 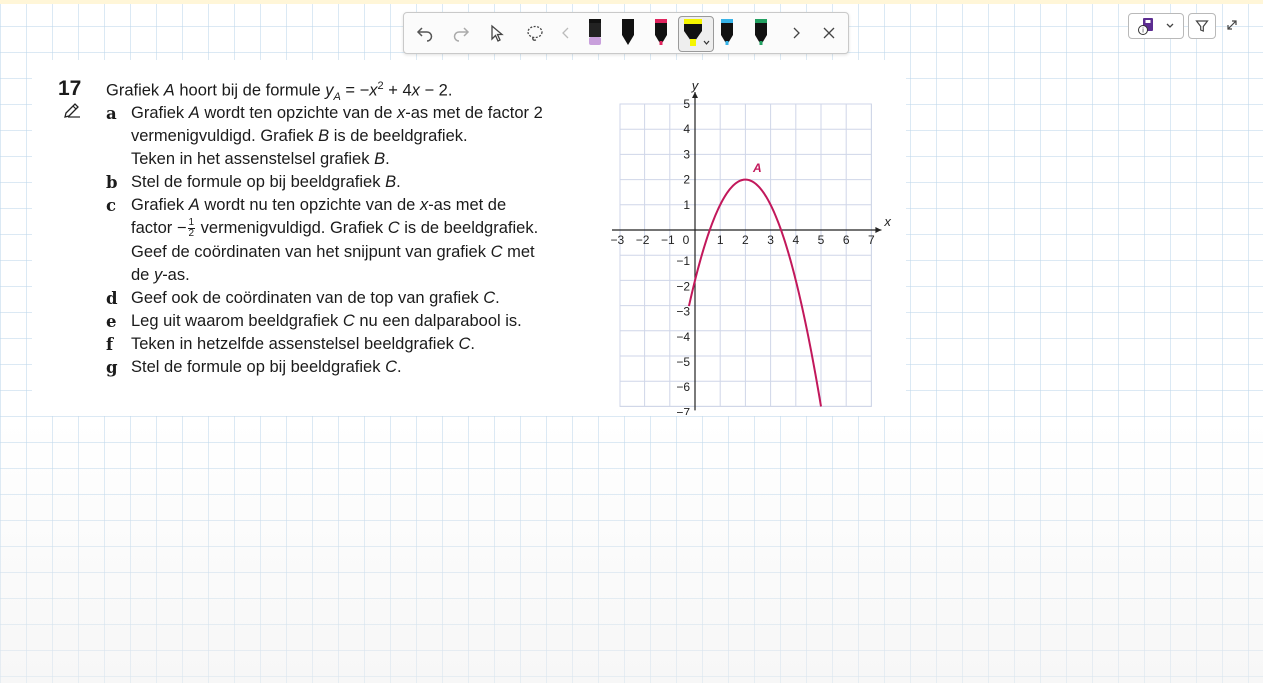 I want to click on pen-cyan, so click(x=727, y=33).